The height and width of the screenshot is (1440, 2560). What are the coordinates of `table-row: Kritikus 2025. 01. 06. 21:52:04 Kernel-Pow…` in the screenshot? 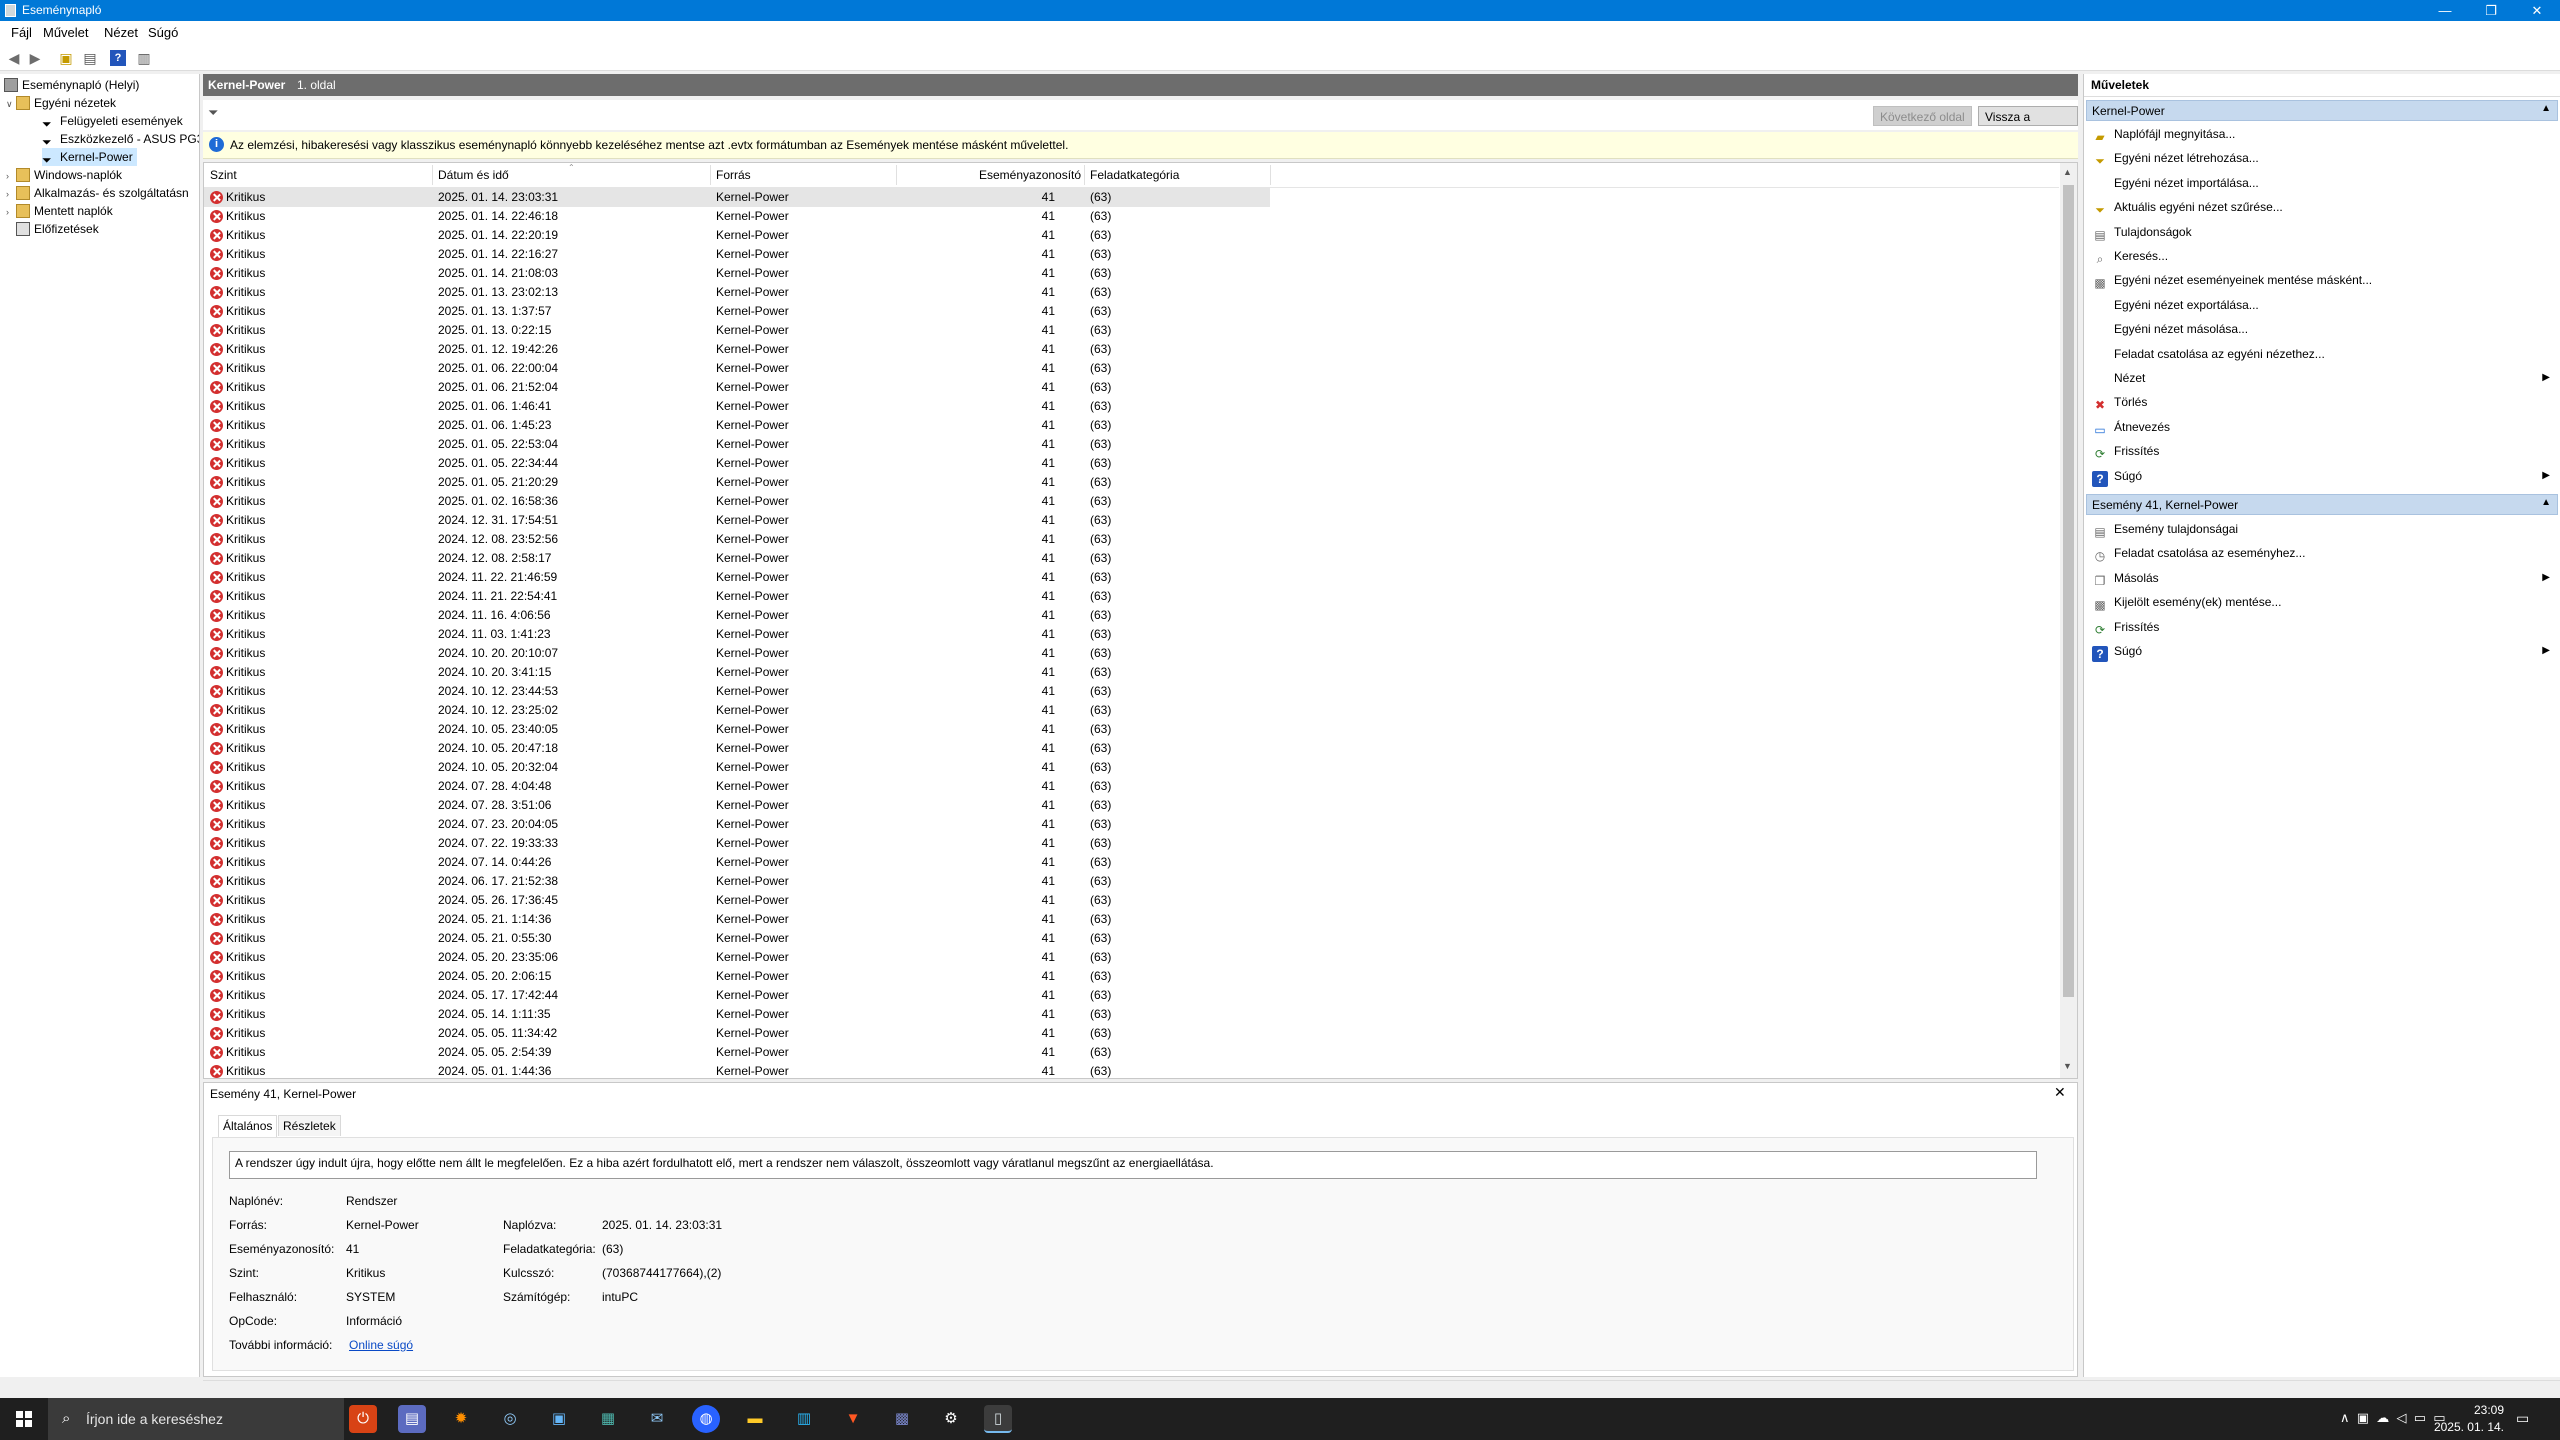 It's located at (737, 387).